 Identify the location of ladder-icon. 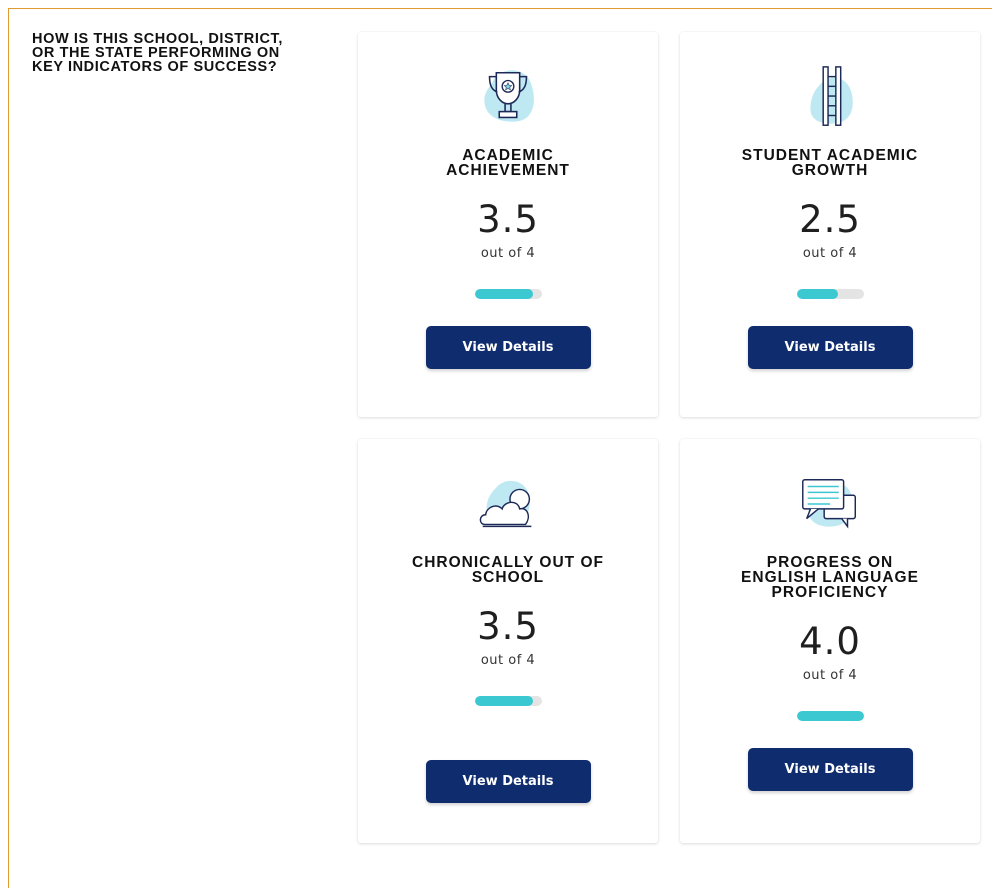
(830, 98).